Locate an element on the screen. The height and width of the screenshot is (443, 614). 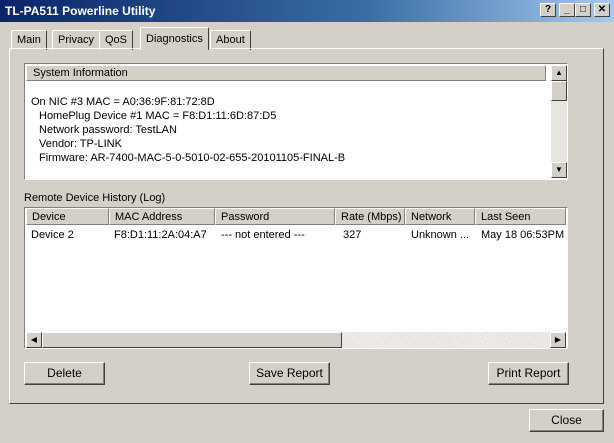
vendor-line: Vendor: TP-LINK is located at coordinates (80, 144).